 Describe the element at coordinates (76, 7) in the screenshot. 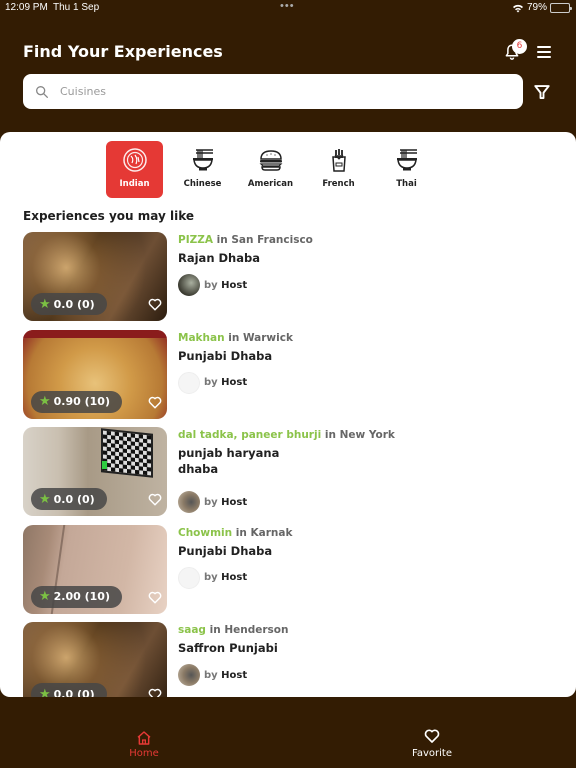

I see `status-date: Thu 1 Sep` at that location.